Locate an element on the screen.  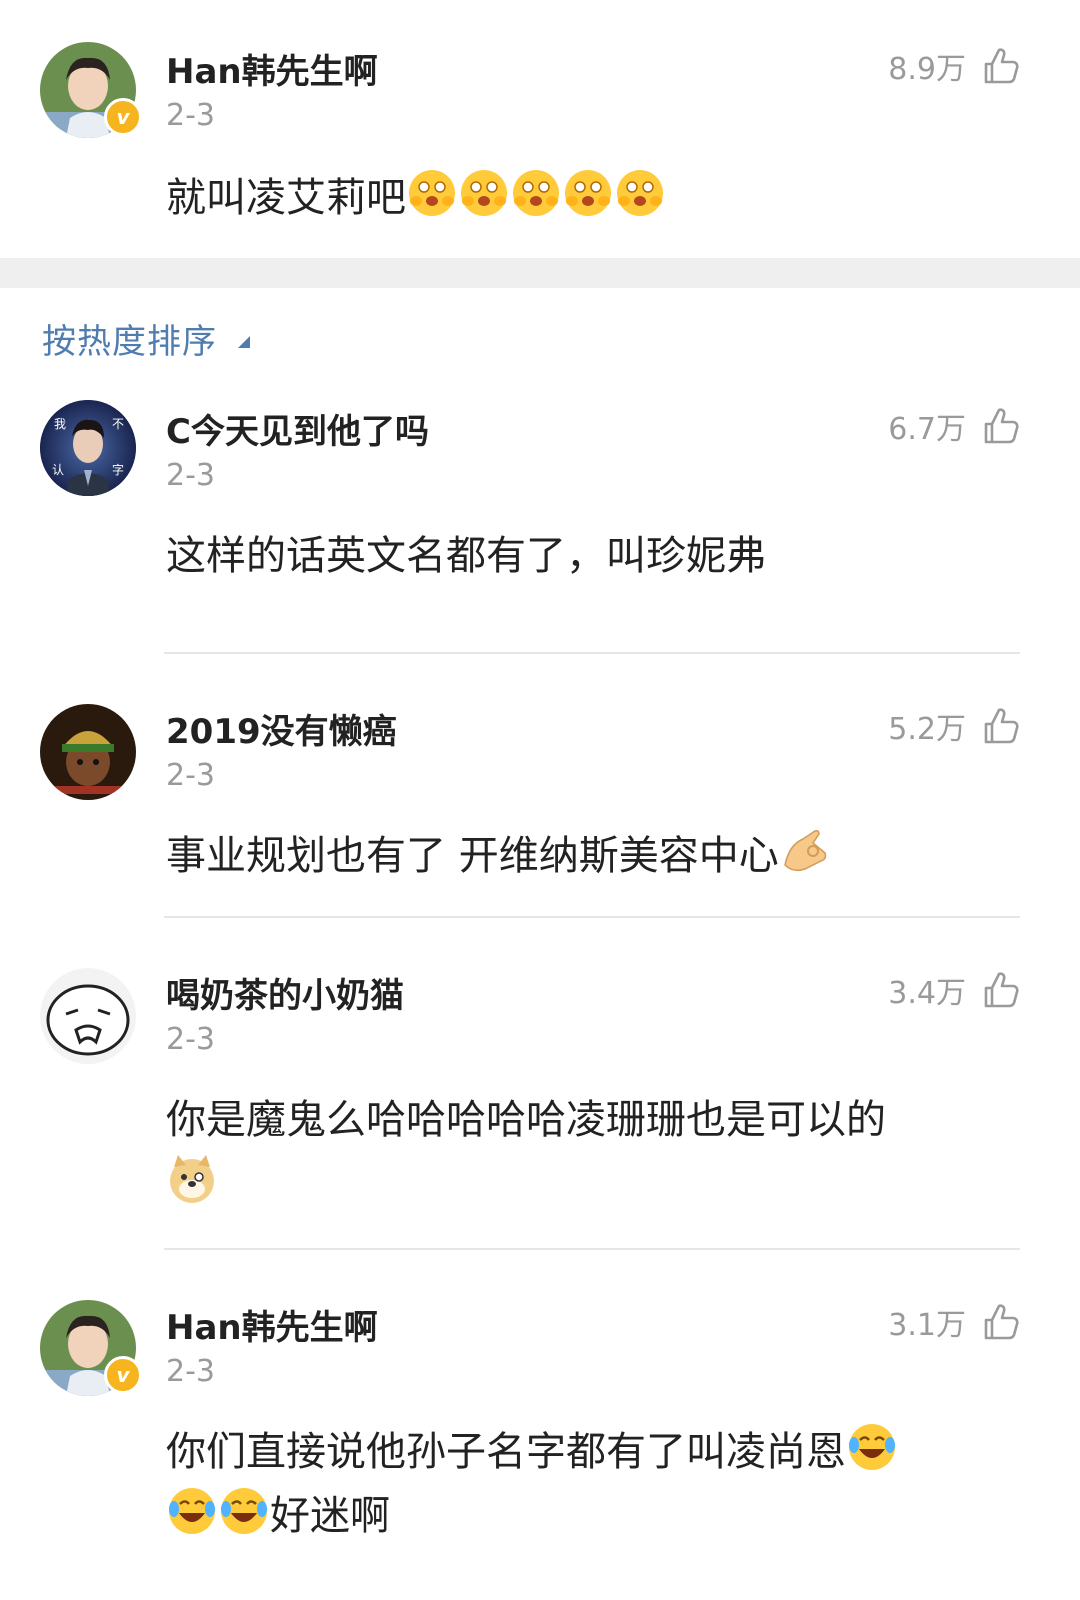
avatar-char: 我 is located at coordinates (60, 424).